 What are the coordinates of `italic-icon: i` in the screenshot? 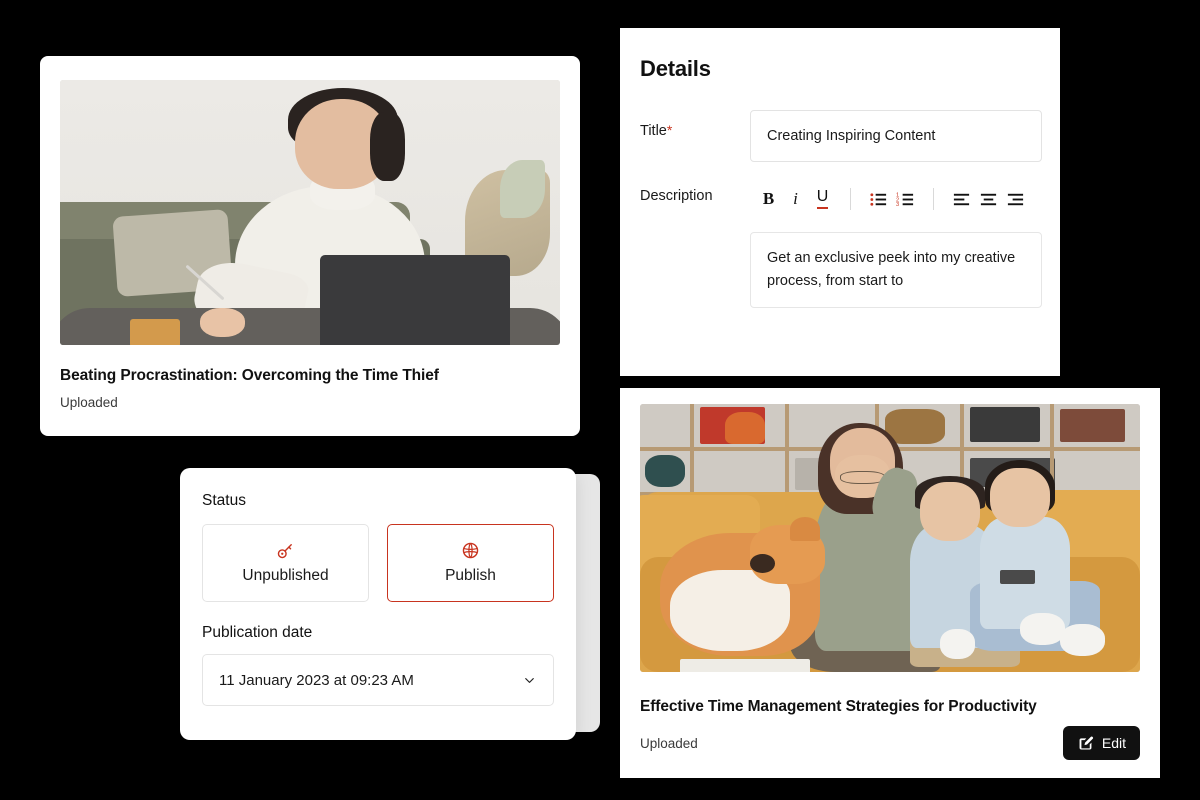 It's located at (795, 198).